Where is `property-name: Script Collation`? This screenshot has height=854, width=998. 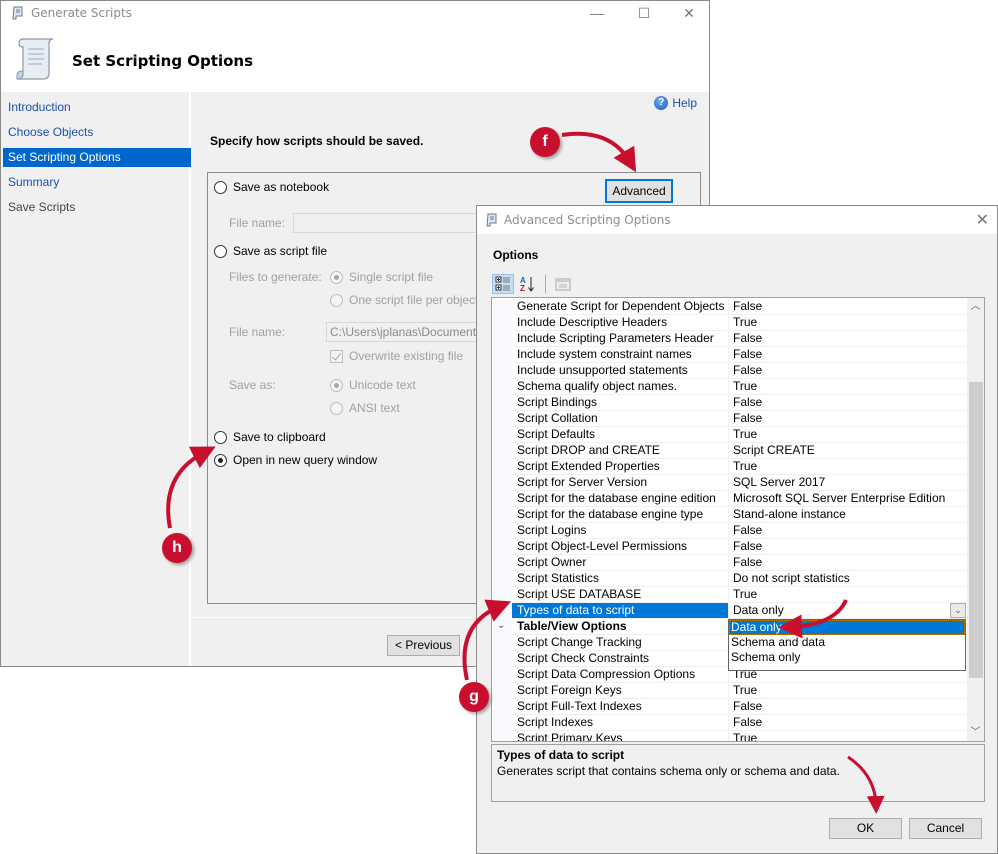
property-name: Script Collation is located at coordinates (620, 419).